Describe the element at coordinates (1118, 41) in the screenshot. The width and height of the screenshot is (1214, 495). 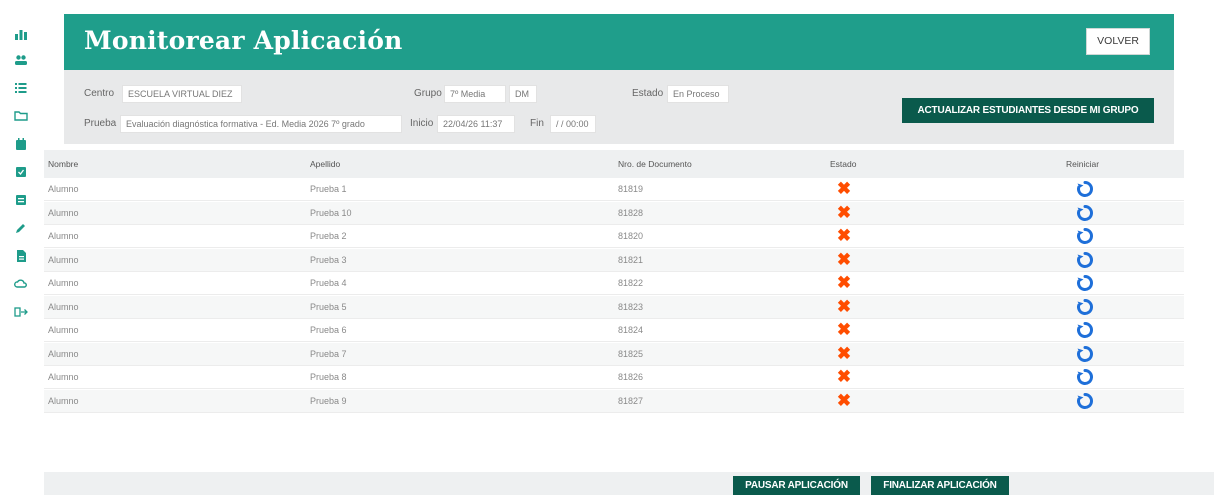
I see `back-button: VOLVER` at that location.